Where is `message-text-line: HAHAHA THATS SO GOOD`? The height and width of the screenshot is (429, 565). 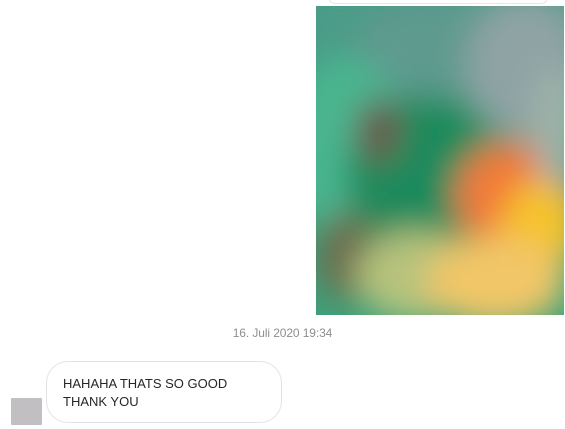
message-text-line: HAHAHA THATS SO GOOD is located at coordinates (145, 383).